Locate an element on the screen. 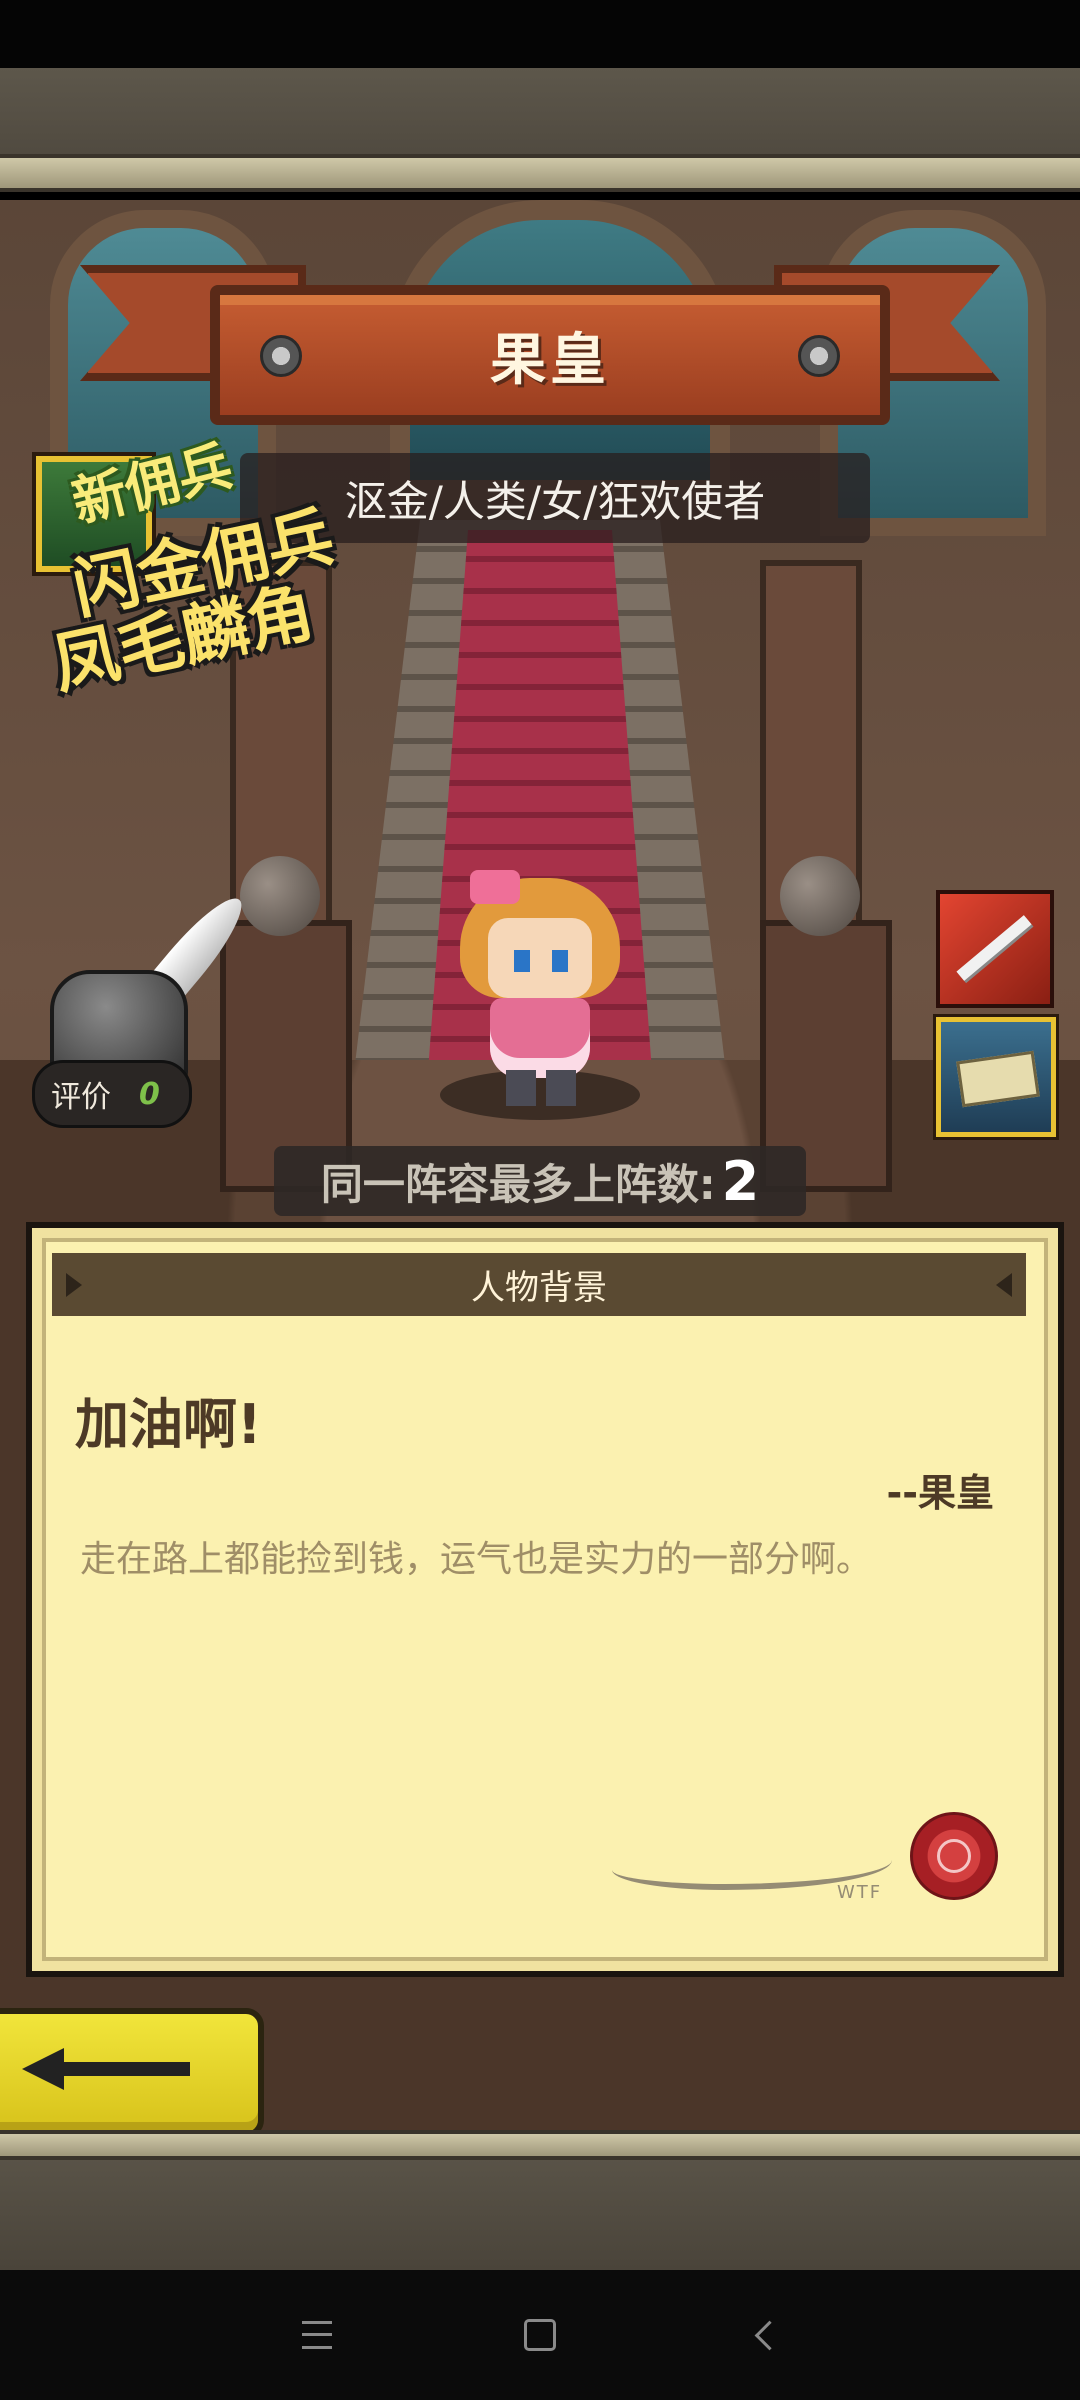 Image resolution: width=1080 pixels, height=2400 pixels. home-icon is located at coordinates (540, 2335).